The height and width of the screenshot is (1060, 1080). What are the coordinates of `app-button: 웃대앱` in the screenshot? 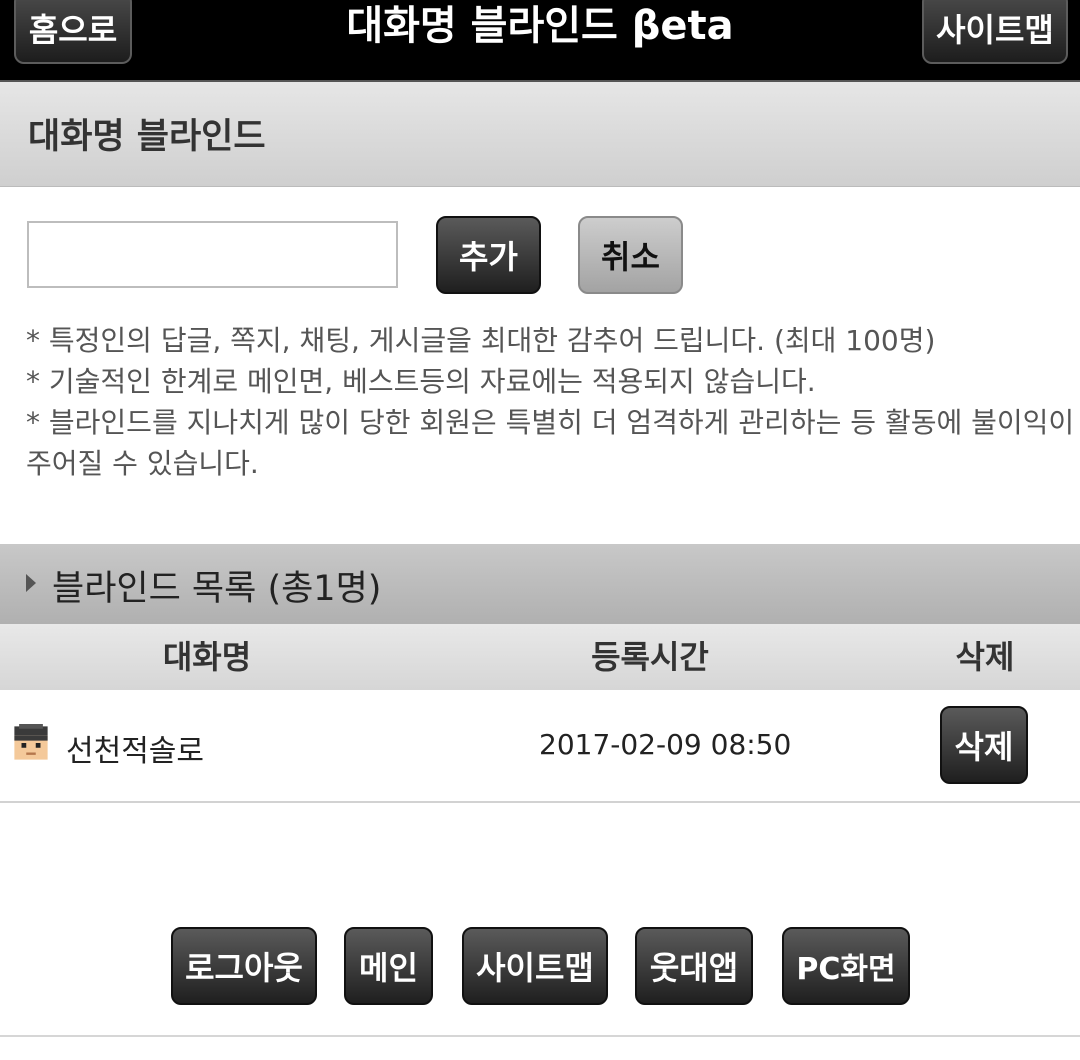 It's located at (694, 966).